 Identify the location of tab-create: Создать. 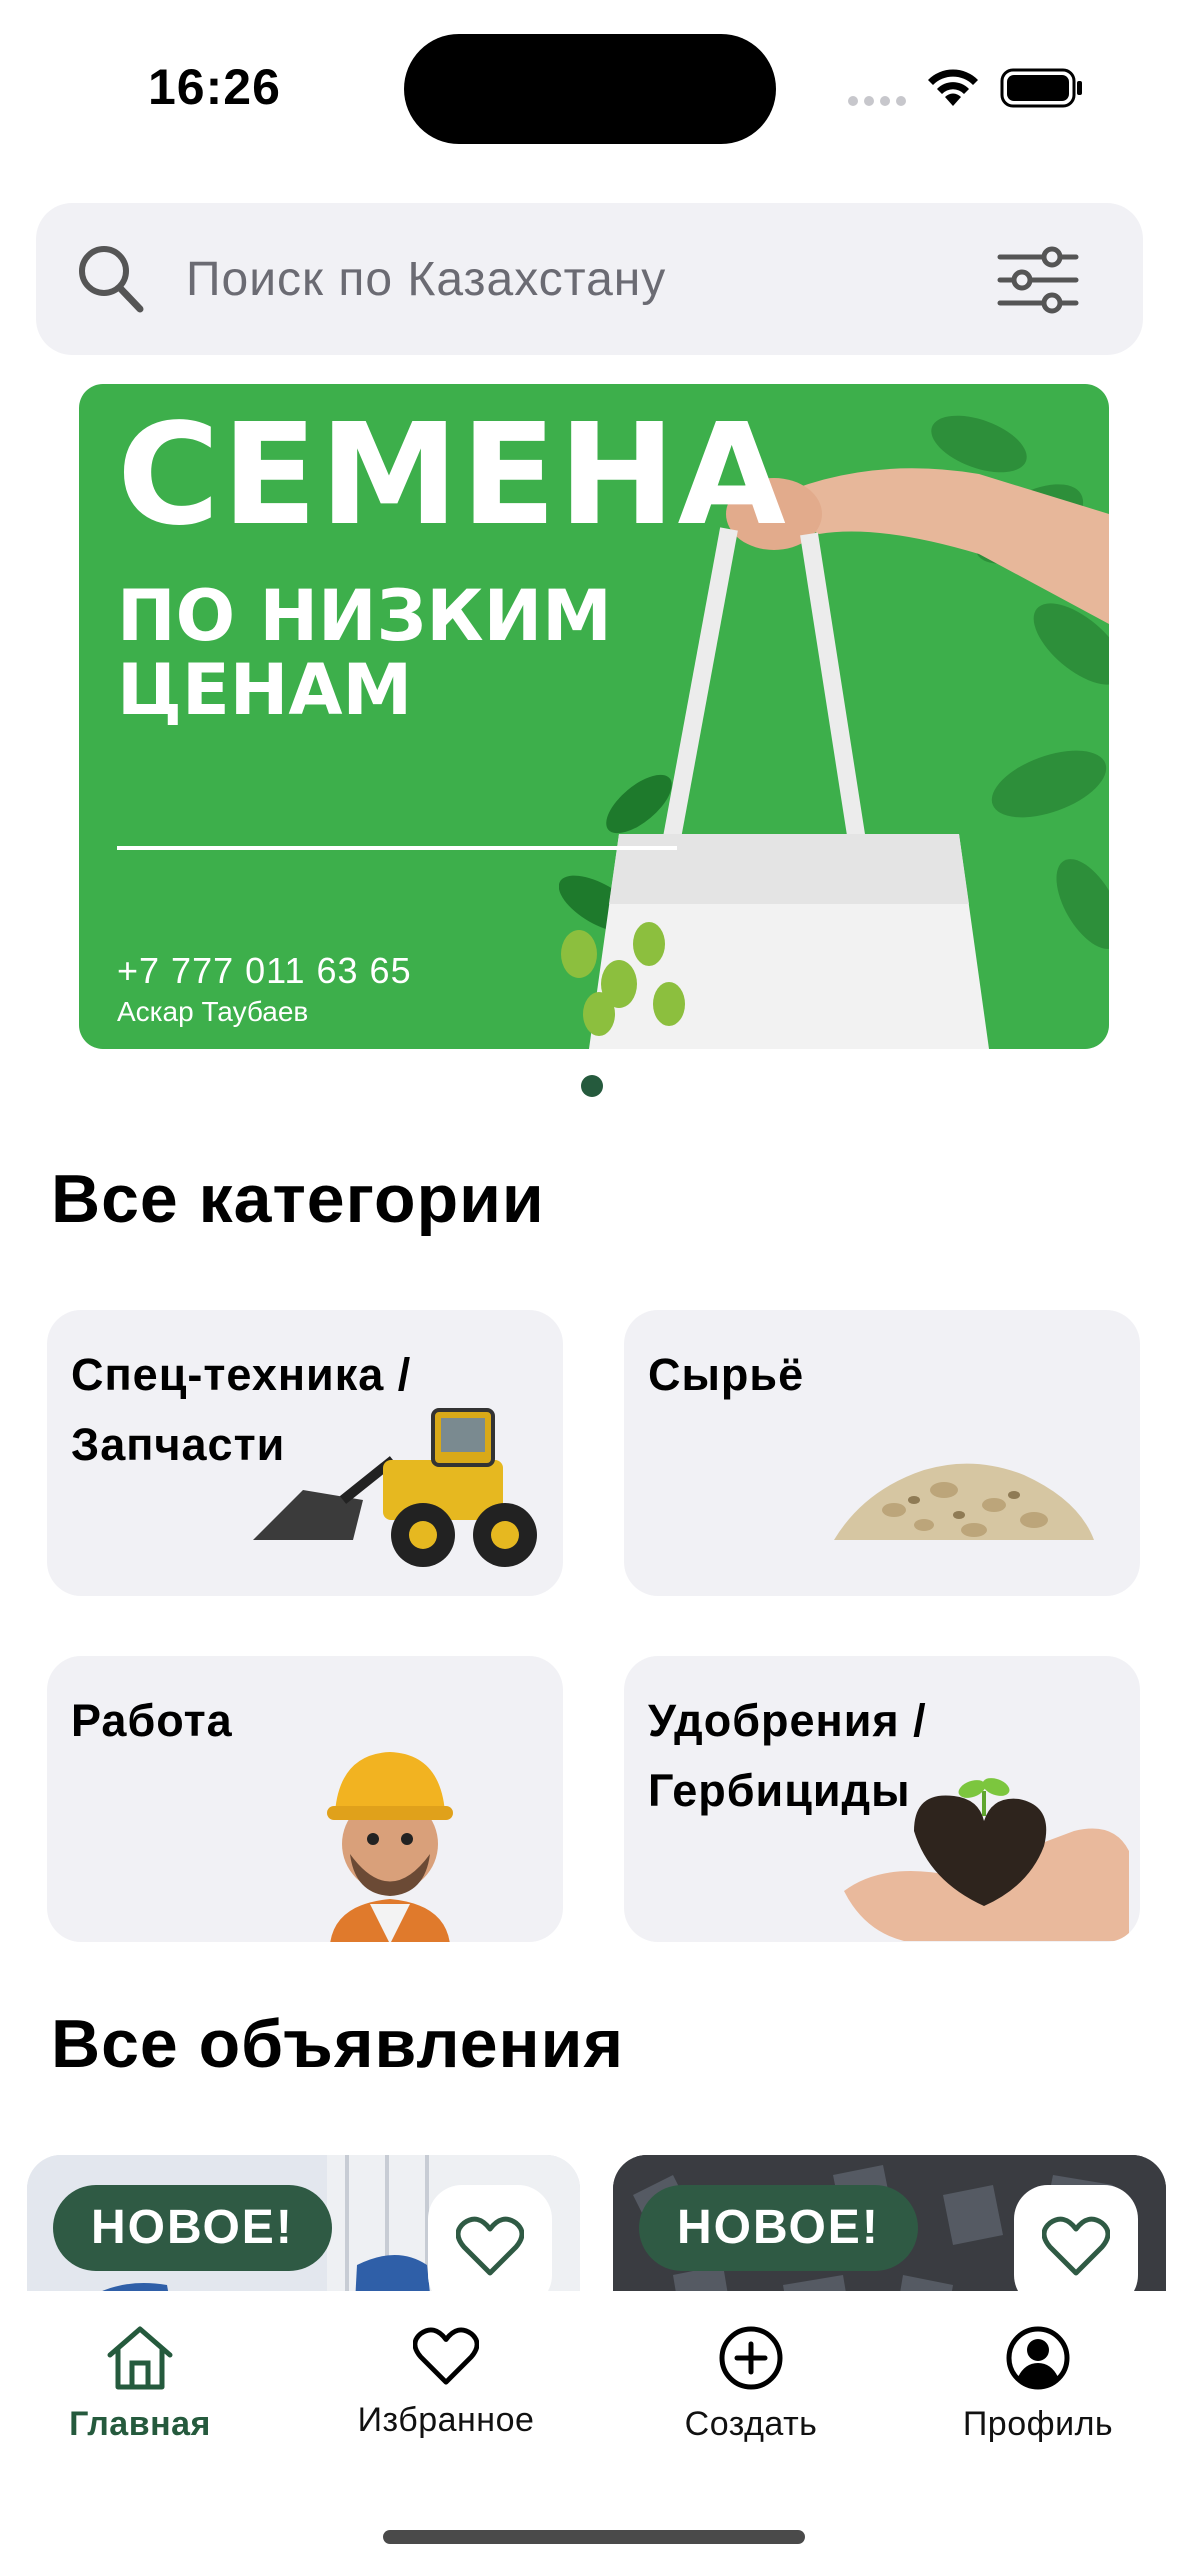
(751, 2384).